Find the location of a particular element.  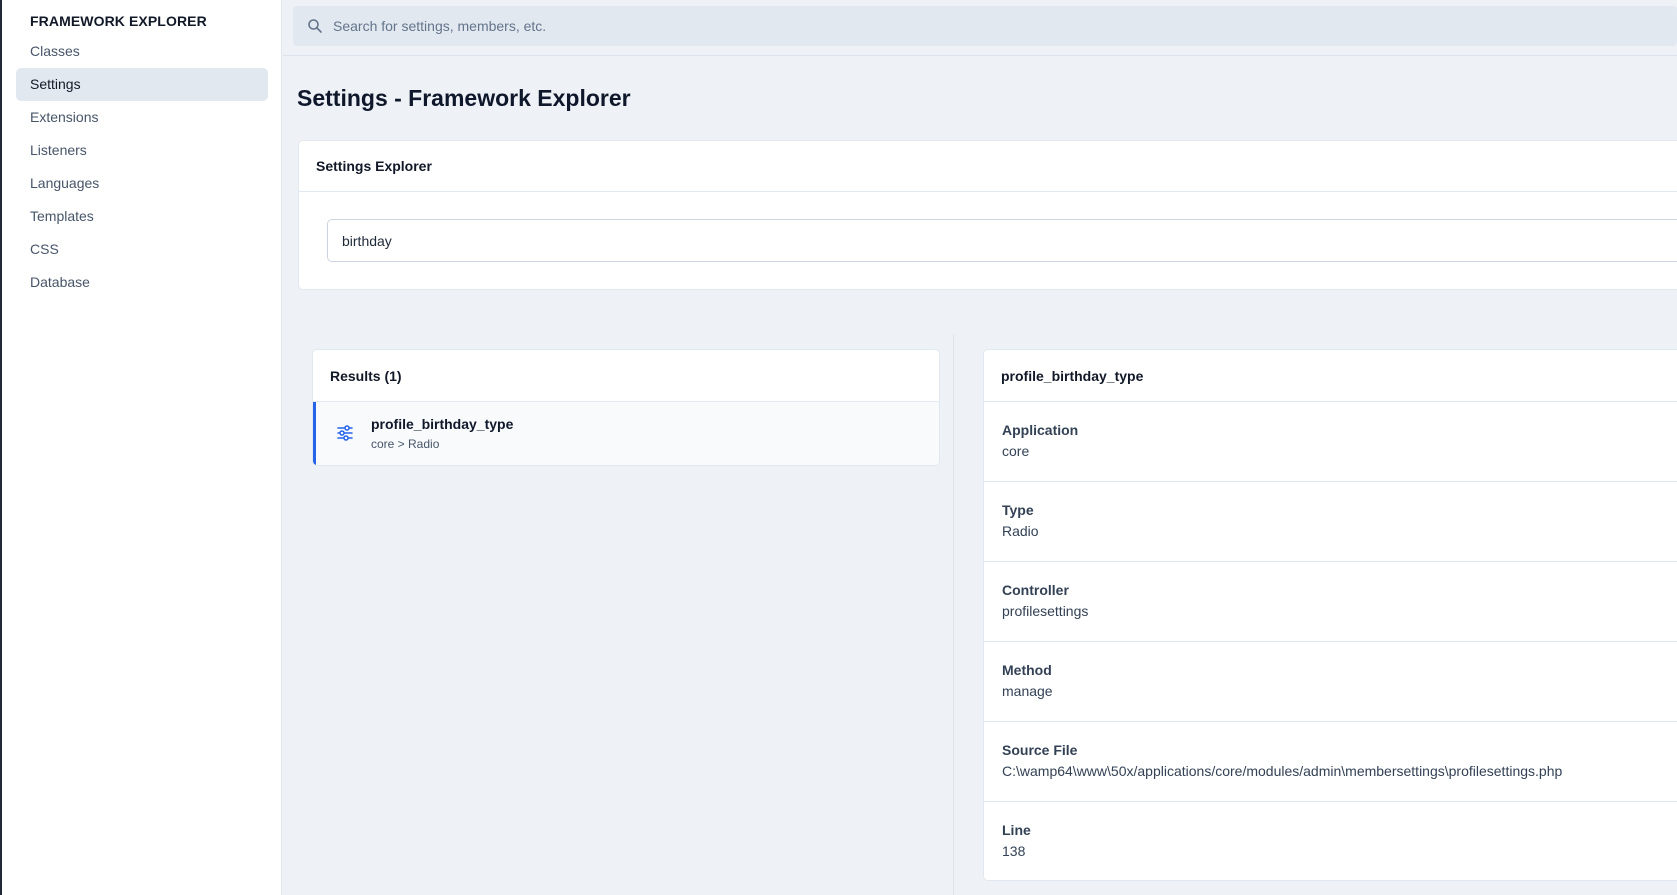

detail-value: core is located at coordinates (1016, 451).